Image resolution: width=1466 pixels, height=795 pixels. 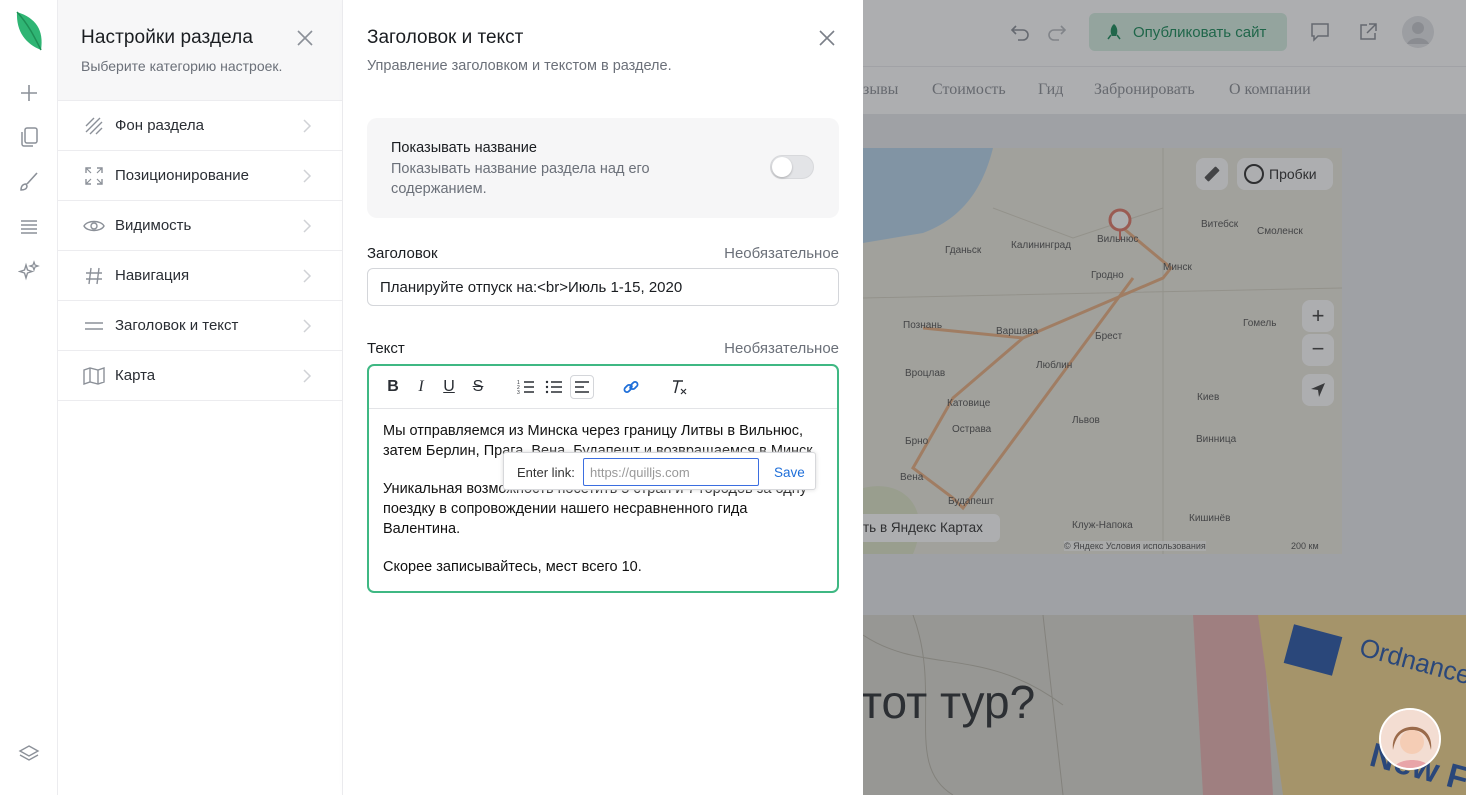 What do you see at coordinates (781, 348) in the screenshot?
I see `text-optional-label: Необязательное` at bounding box center [781, 348].